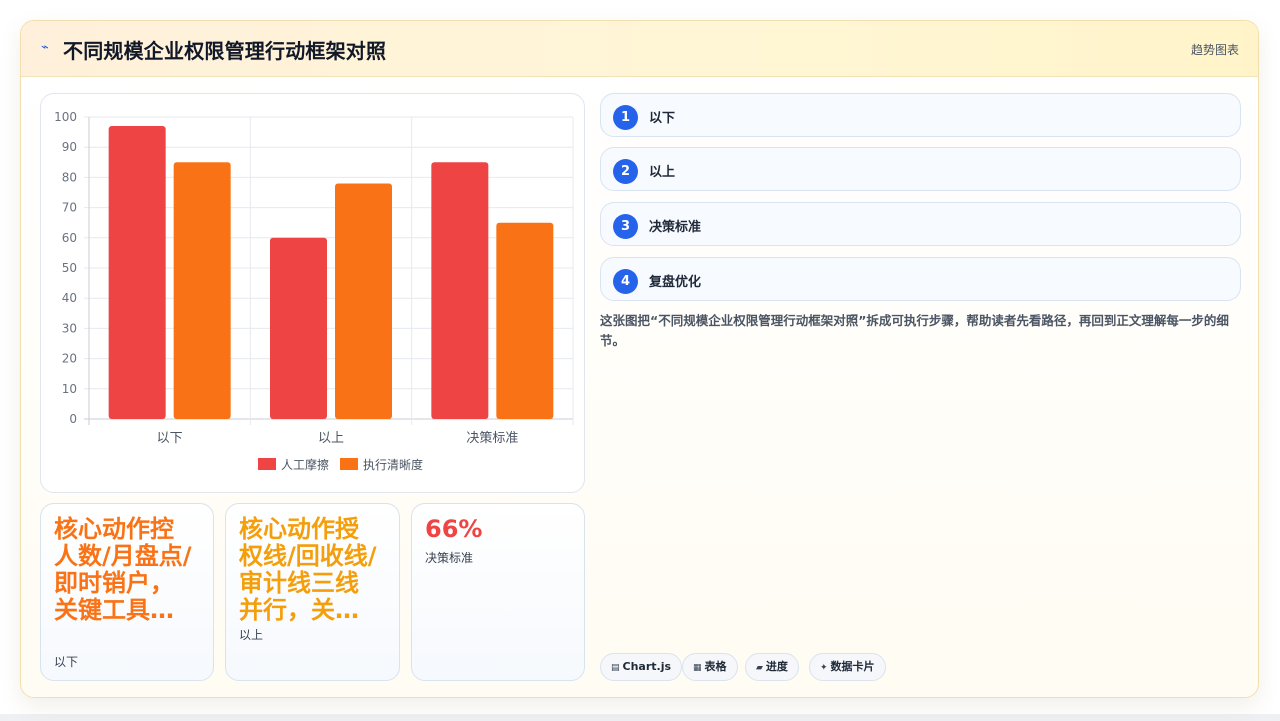 The height and width of the screenshot is (721, 1280). I want to click on step-item-4: 4 复盘优化, so click(920, 279).